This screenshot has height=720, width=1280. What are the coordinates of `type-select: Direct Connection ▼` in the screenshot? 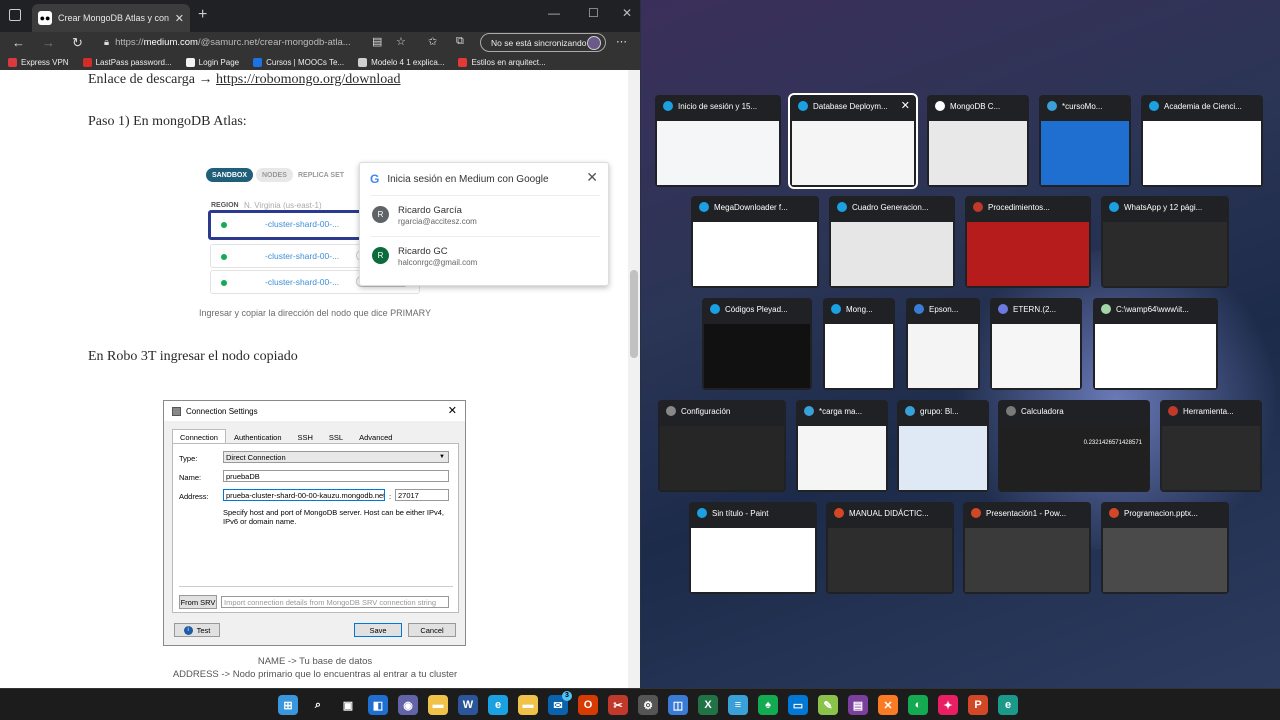 It's located at (336, 457).